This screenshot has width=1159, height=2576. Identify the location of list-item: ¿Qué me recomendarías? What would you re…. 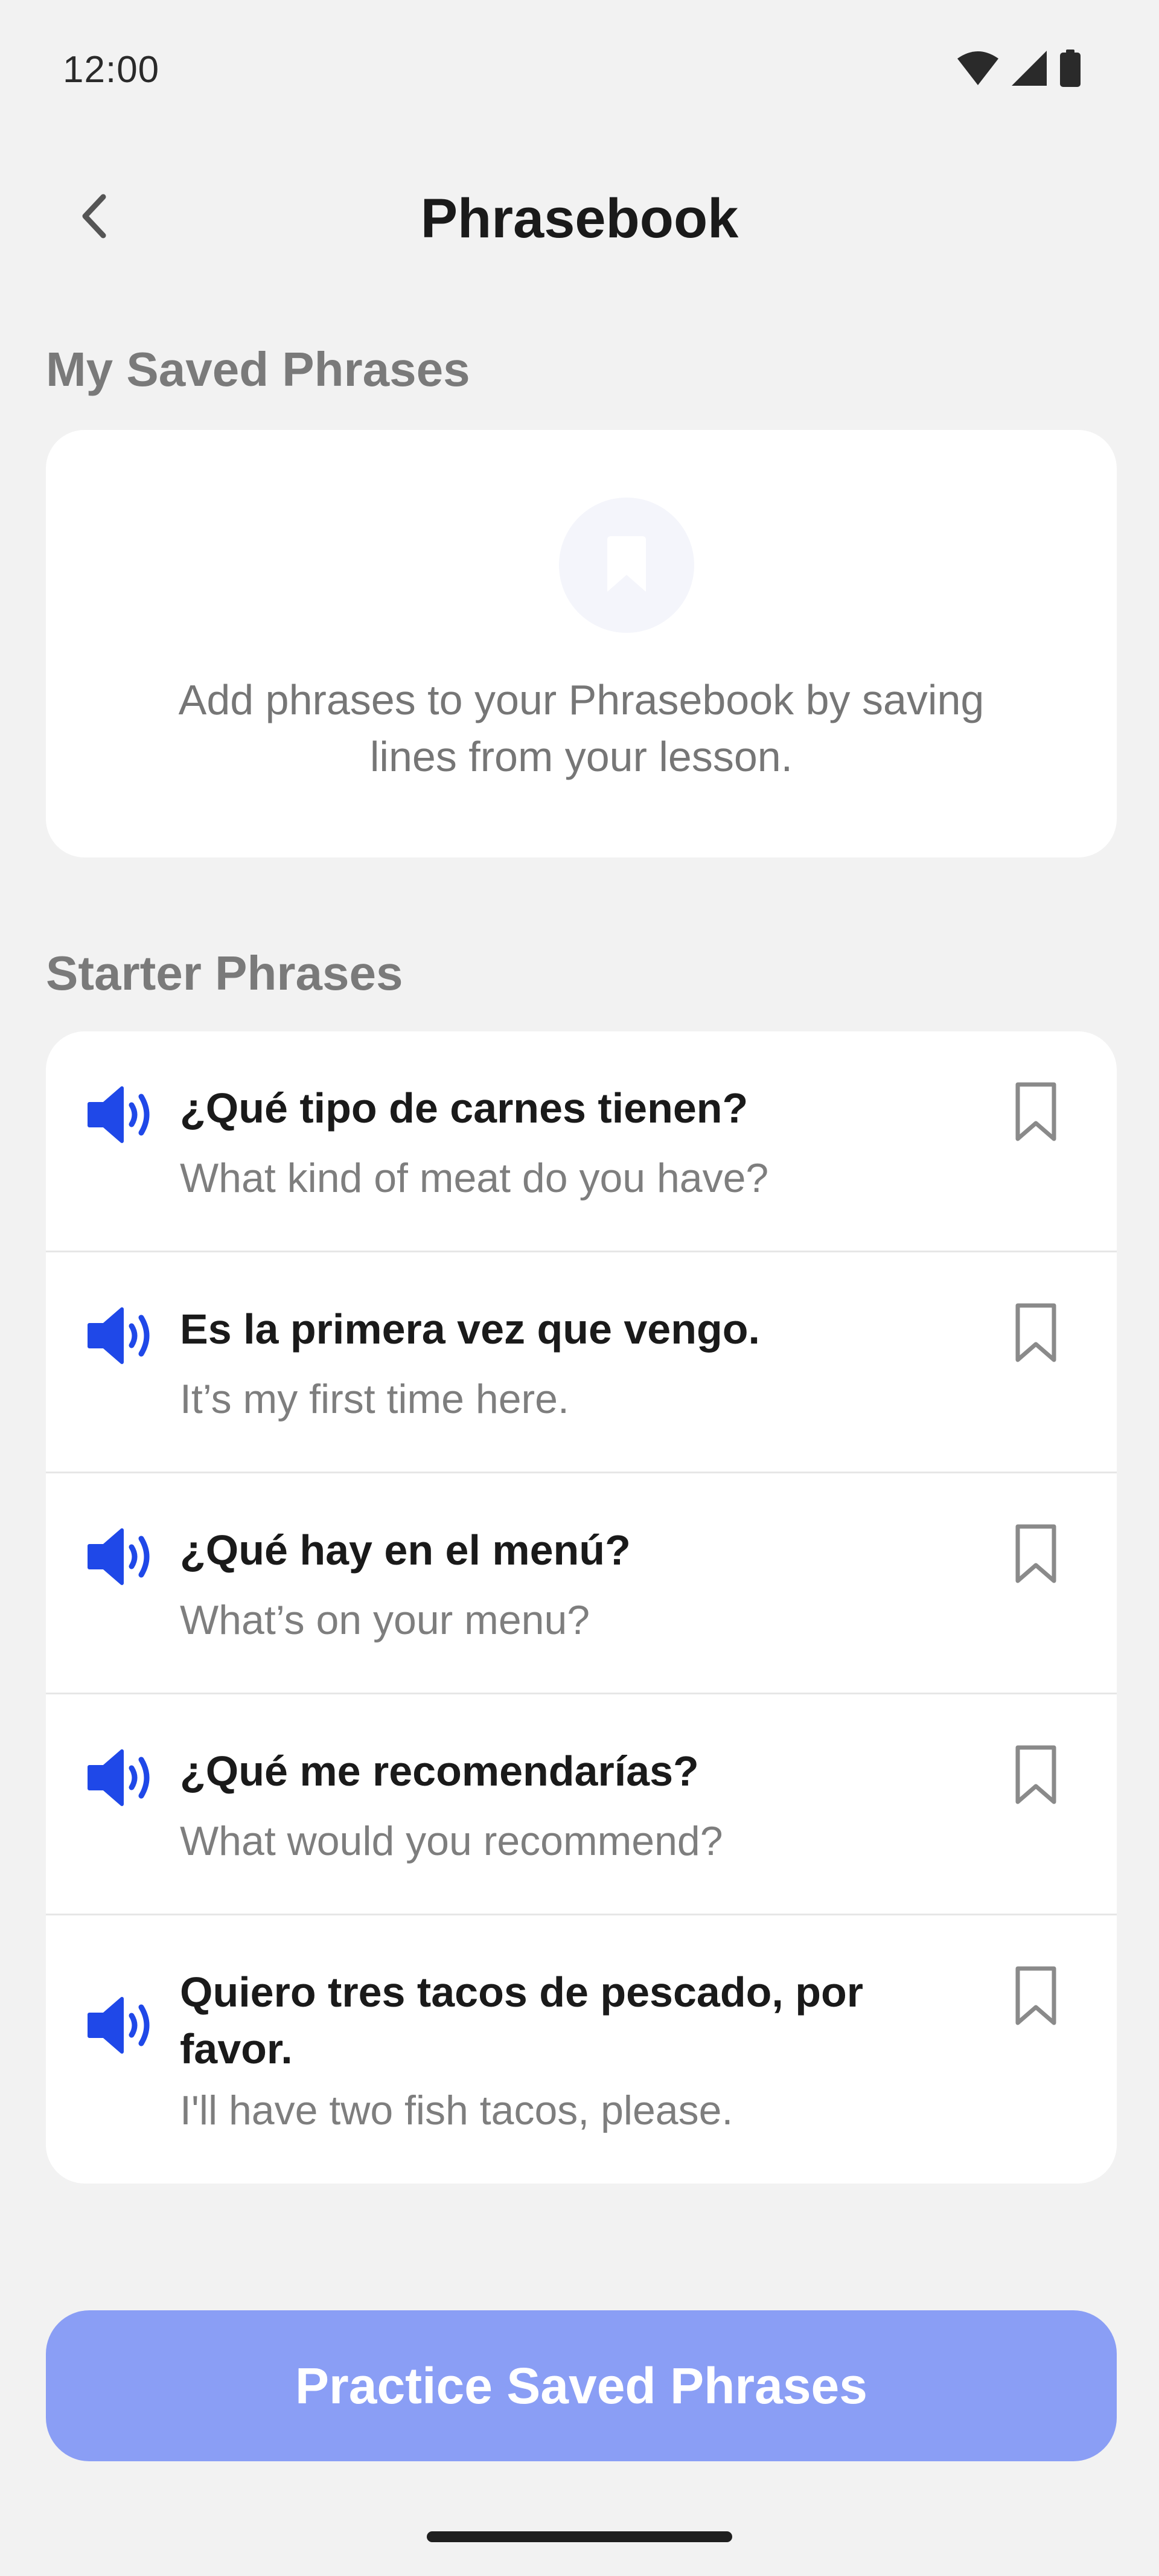
(581, 1804).